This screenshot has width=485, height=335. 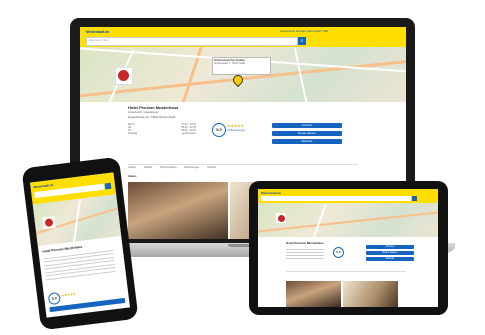 I want to click on search-button: ⌕, so click(x=302, y=41).